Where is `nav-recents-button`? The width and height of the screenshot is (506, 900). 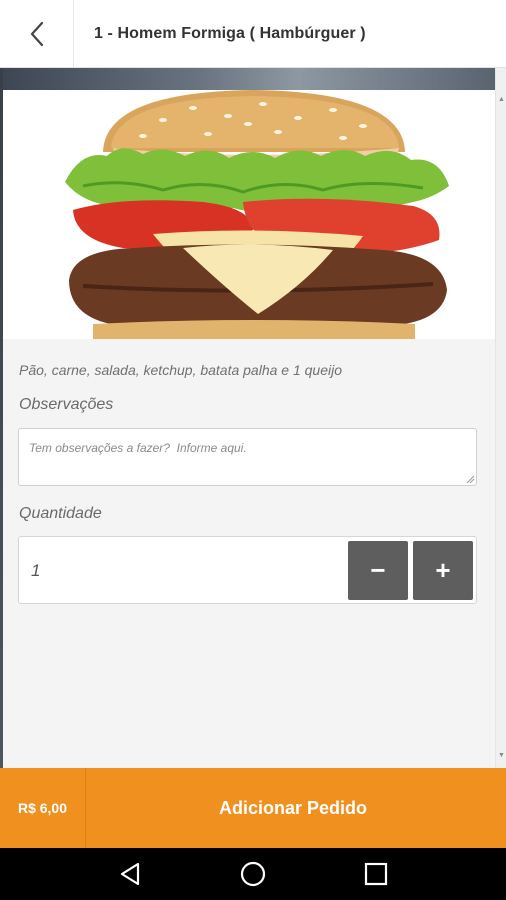
nav-recents-button is located at coordinates (376, 874).